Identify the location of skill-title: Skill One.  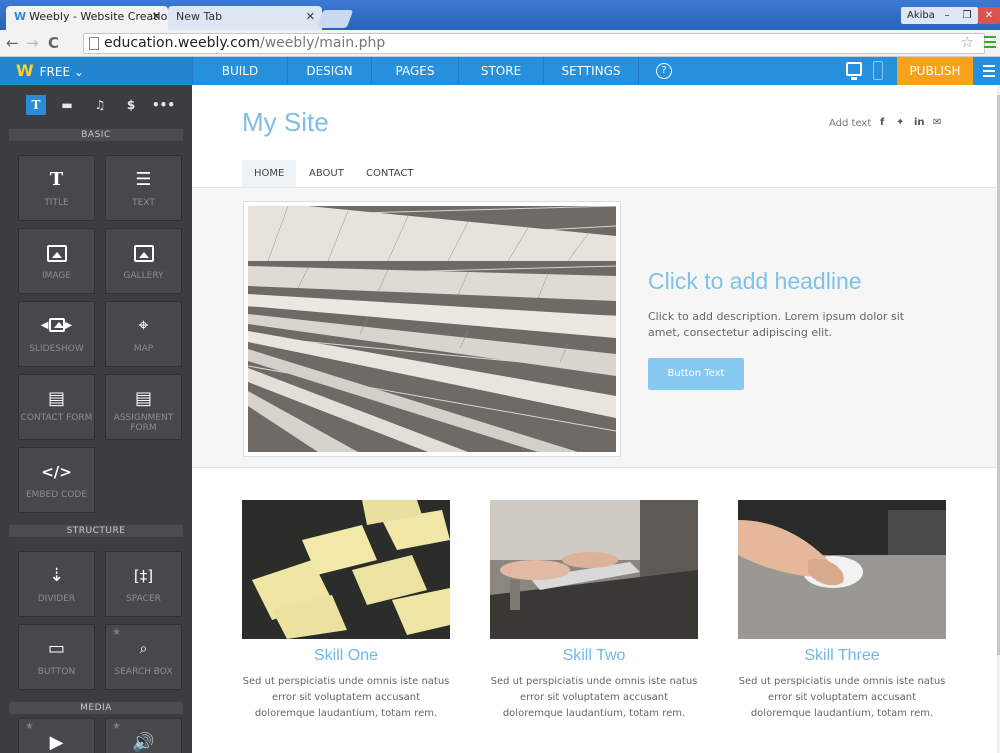
(346, 656).